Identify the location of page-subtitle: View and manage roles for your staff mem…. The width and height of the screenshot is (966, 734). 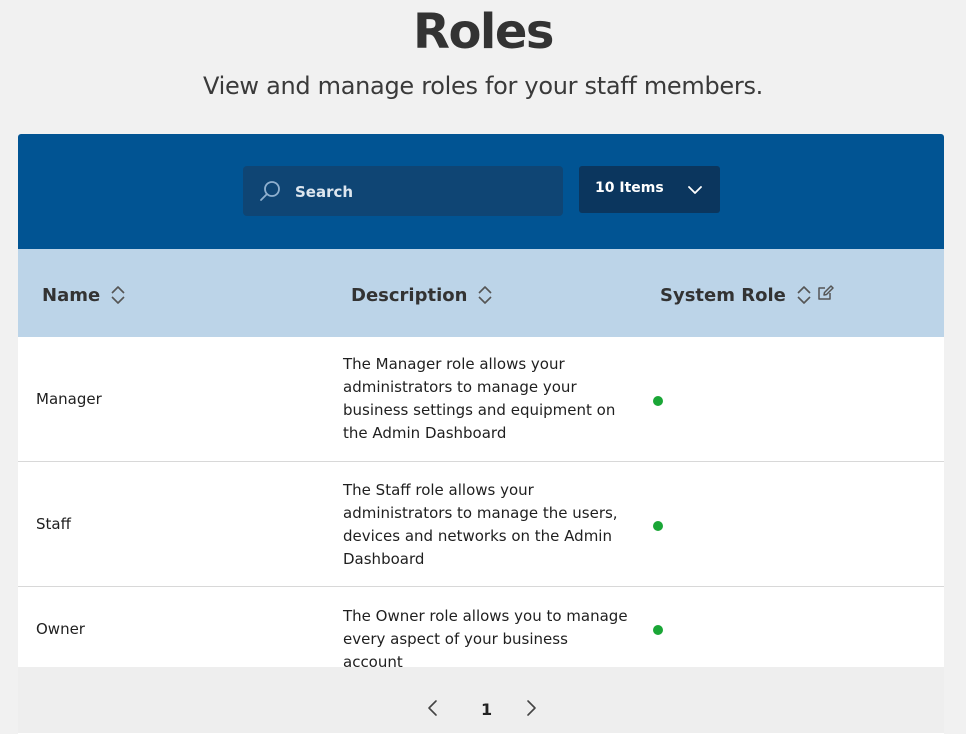
(483, 86).